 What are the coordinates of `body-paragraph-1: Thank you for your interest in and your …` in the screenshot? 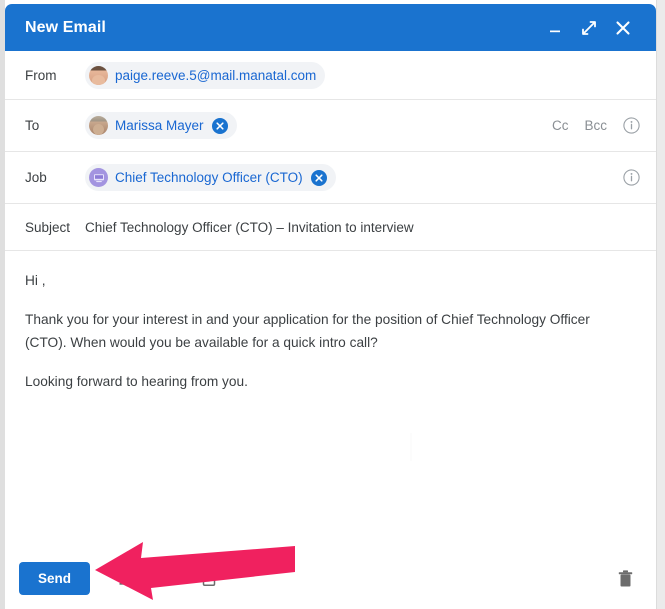 It's located at (307, 331).